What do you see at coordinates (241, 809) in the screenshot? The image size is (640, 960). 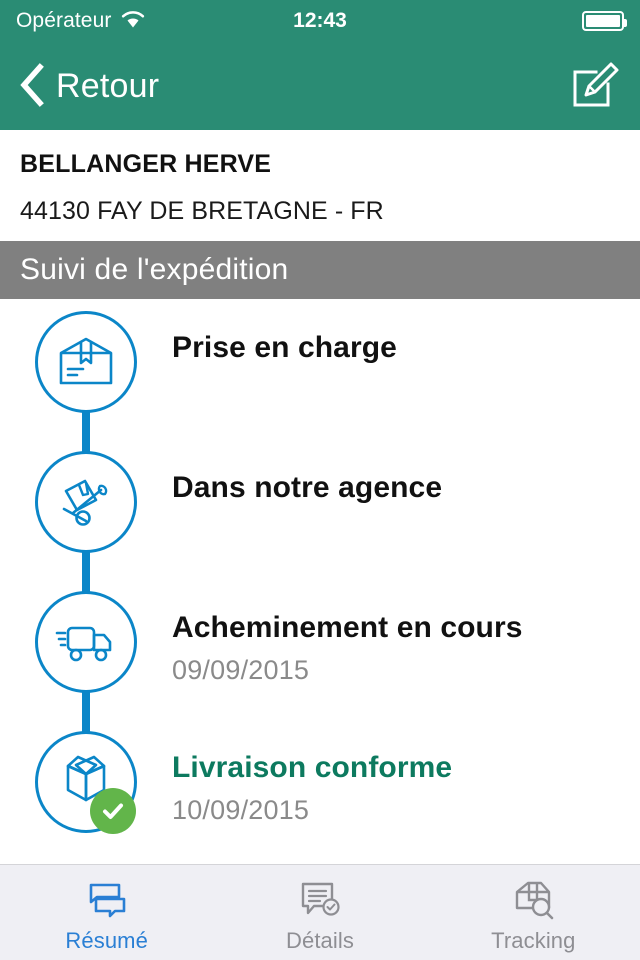 I see `timeline-step-date: 10/09/2015` at bounding box center [241, 809].